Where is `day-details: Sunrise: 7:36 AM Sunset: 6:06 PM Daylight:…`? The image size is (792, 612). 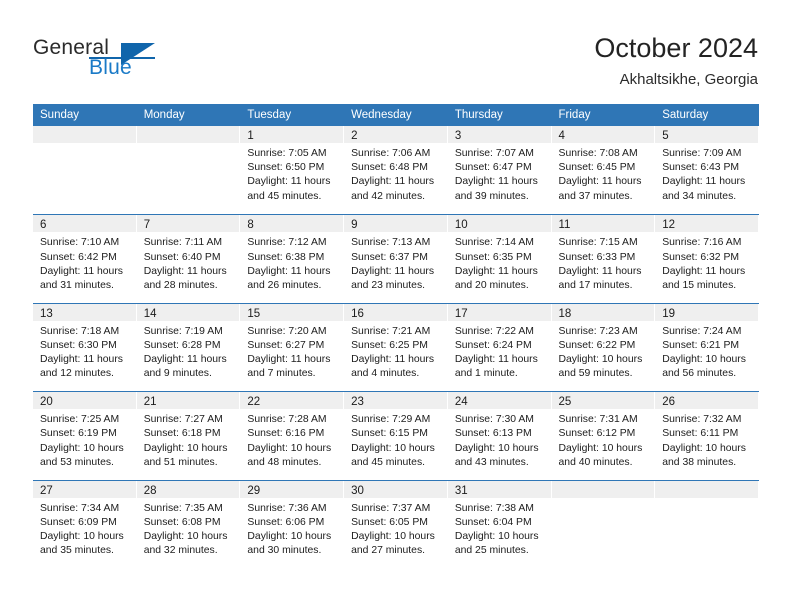 day-details: Sunrise: 7:36 AM Sunset: 6:06 PM Daylight:… is located at coordinates (291, 528).